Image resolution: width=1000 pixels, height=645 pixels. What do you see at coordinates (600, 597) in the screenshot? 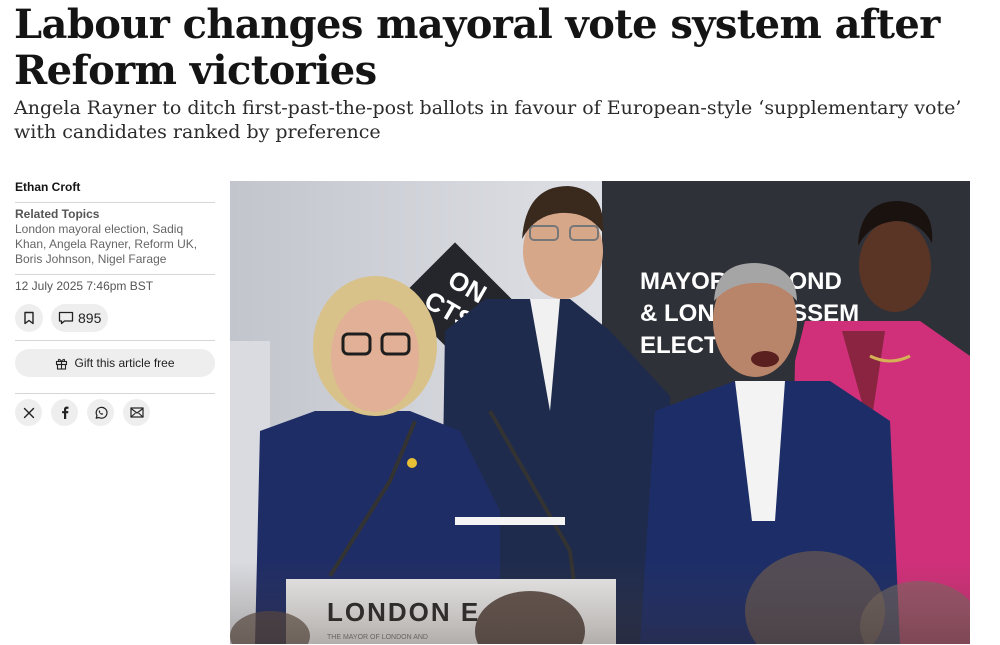
I see `audience` at bounding box center [600, 597].